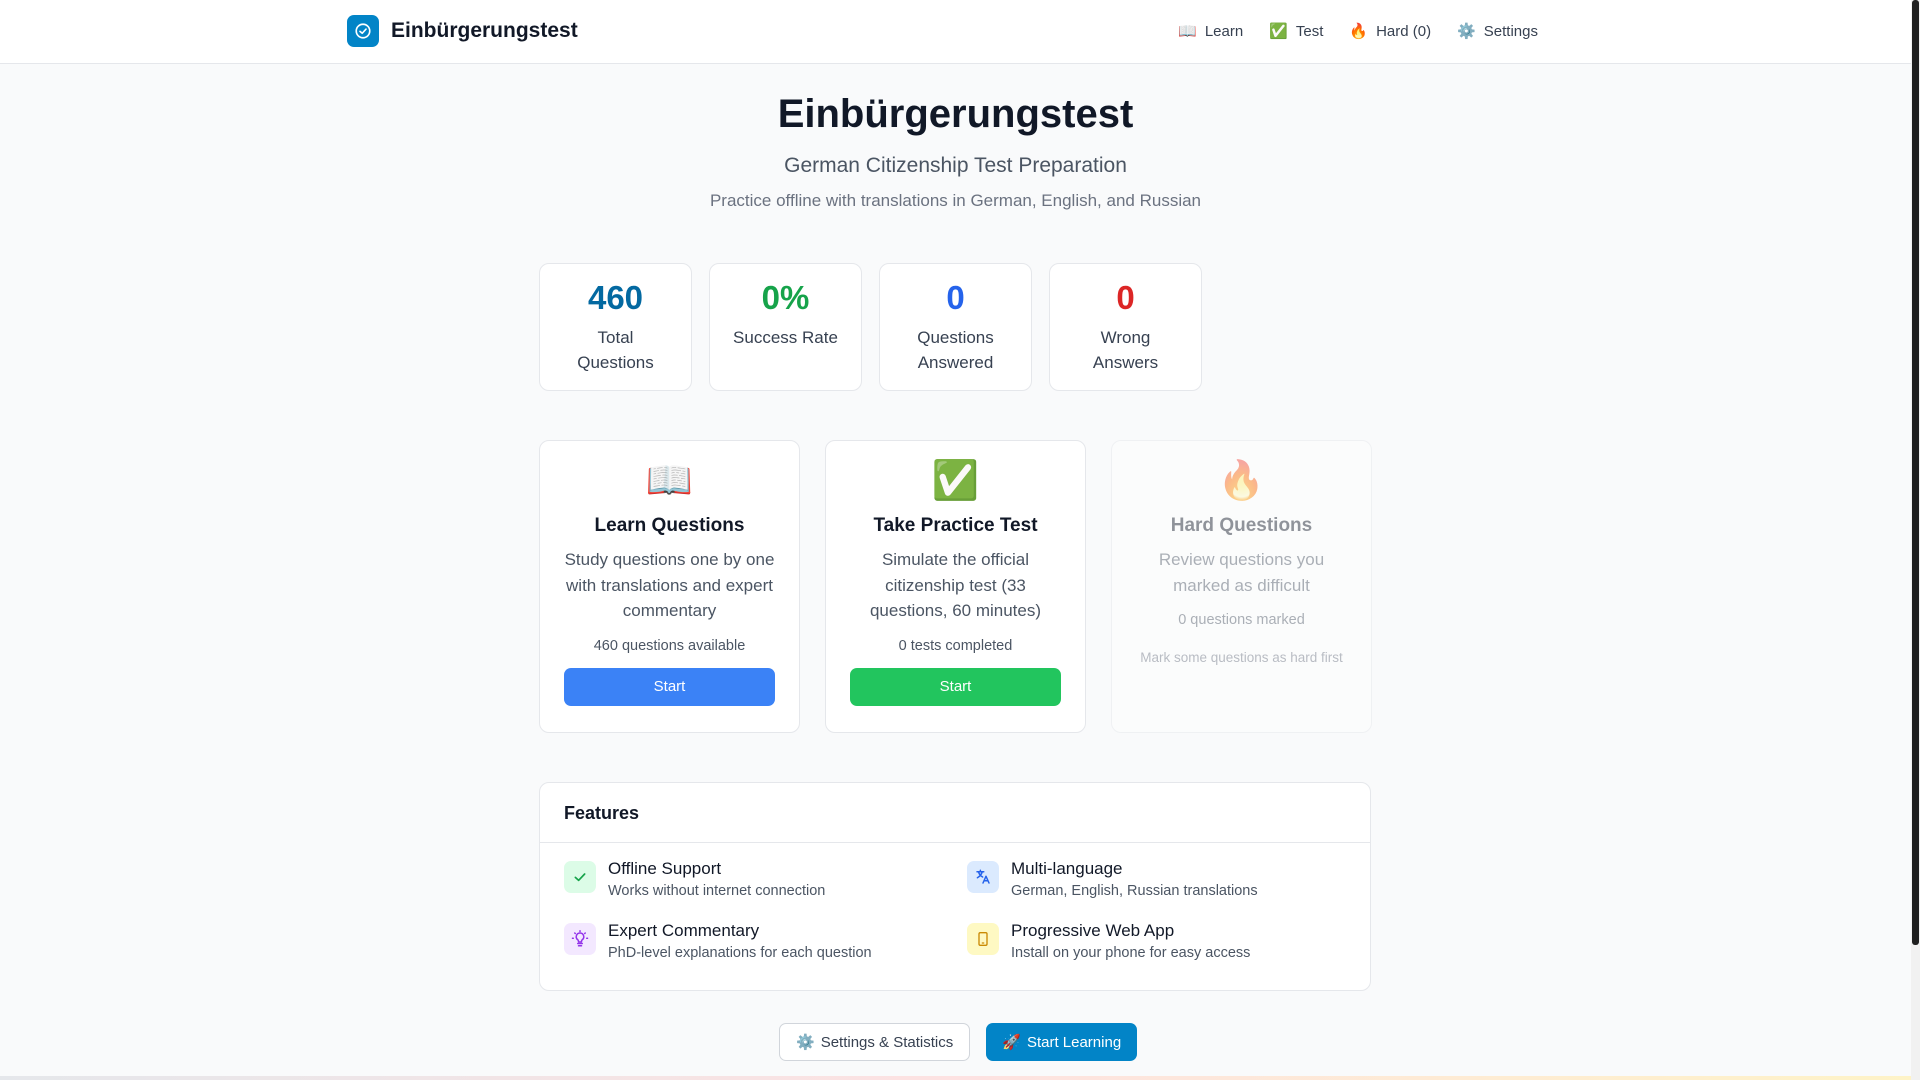 The height and width of the screenshot is (1080, 1920). I want to click on stat-label: Questions Answered, so click(955, 350).